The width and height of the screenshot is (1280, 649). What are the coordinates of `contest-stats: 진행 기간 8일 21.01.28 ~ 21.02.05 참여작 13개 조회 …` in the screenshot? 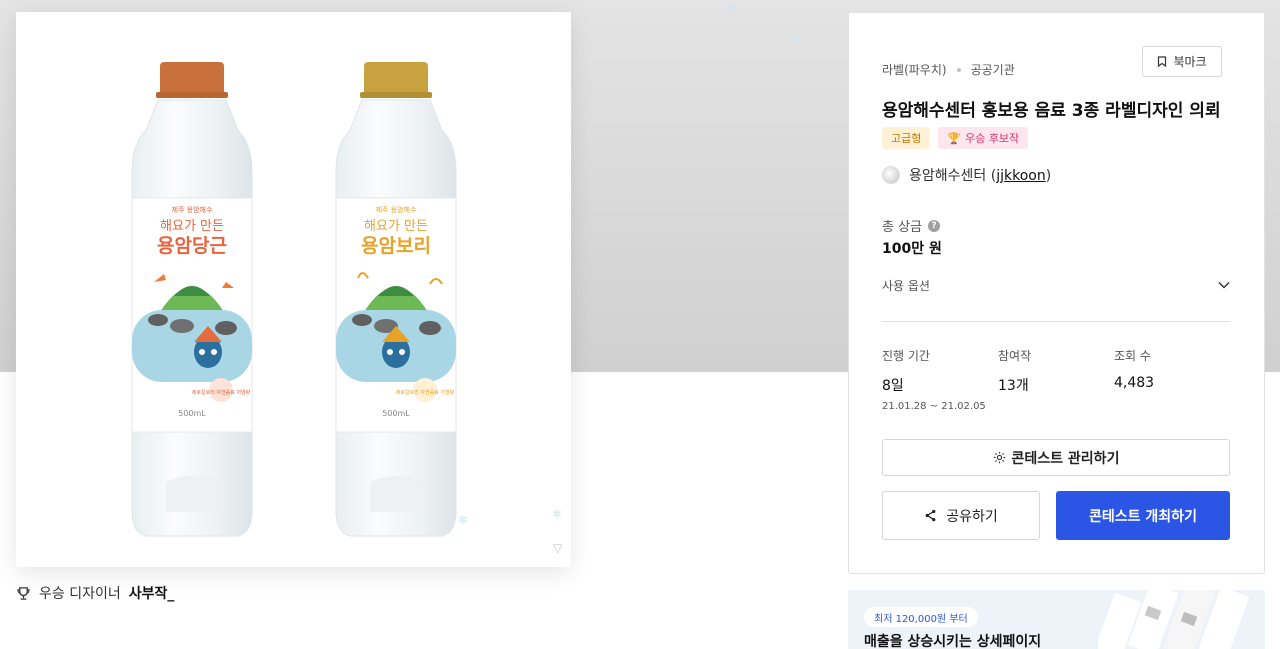 It's located at (1056, 379).